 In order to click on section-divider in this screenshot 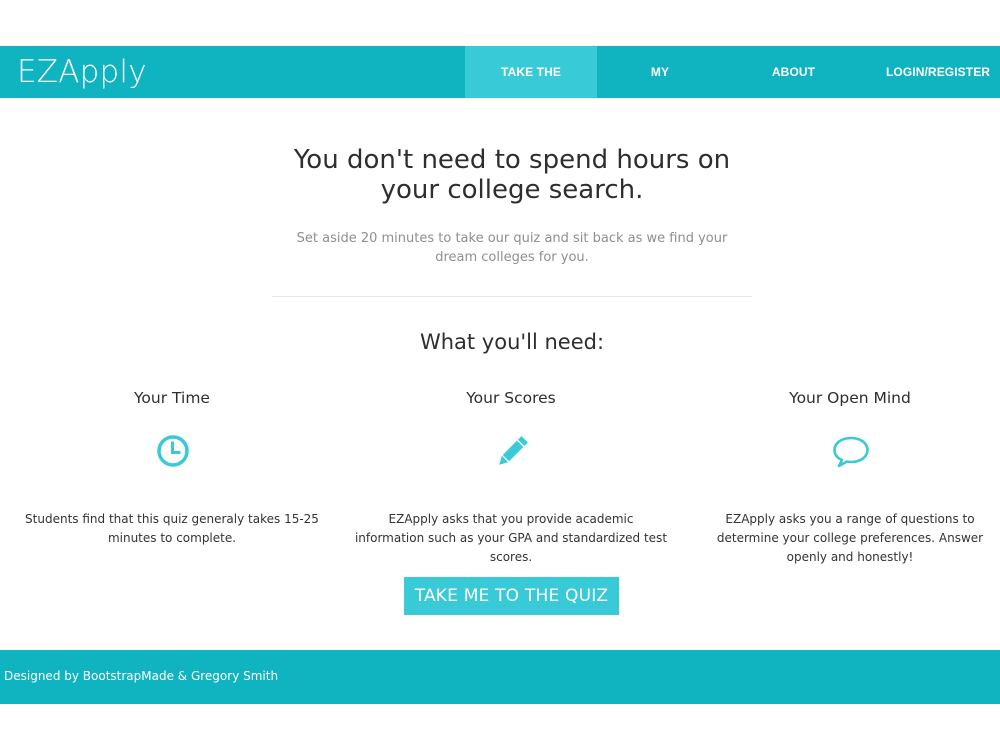, I will do `click(512, 296)`.